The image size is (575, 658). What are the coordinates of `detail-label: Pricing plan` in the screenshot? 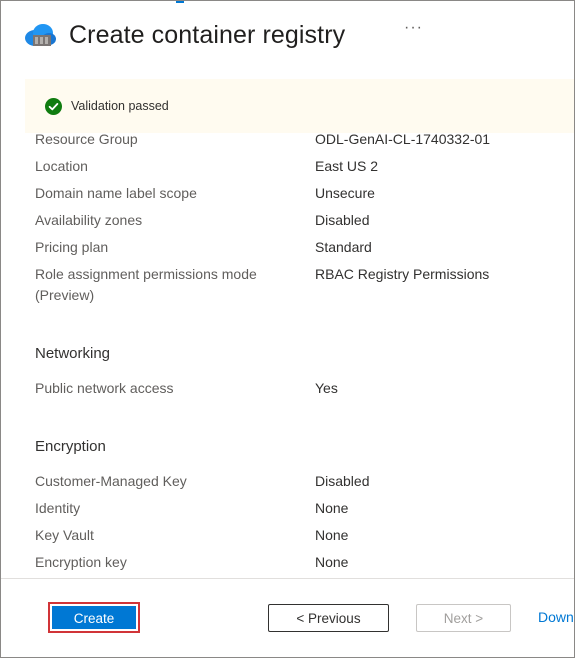 It's located at (72, 247).